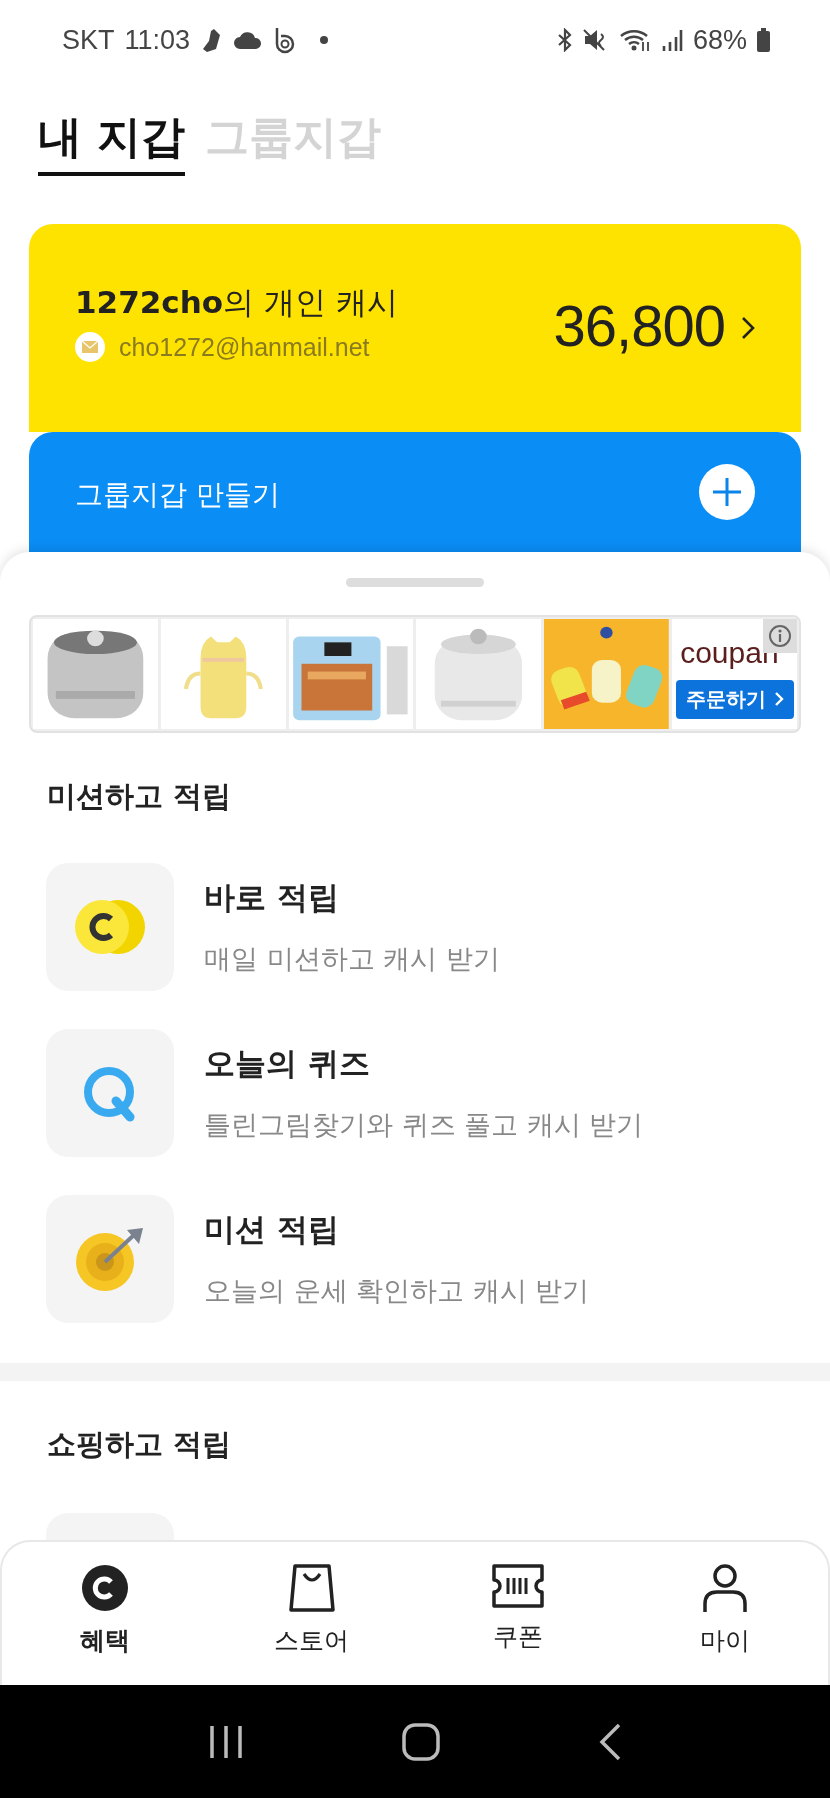 The image size is (830, 1798). I want to click on battery-icon, so click(763, 40).